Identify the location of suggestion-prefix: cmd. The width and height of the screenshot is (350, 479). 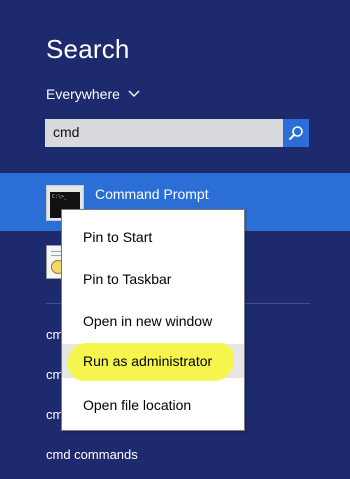
(58, 454).